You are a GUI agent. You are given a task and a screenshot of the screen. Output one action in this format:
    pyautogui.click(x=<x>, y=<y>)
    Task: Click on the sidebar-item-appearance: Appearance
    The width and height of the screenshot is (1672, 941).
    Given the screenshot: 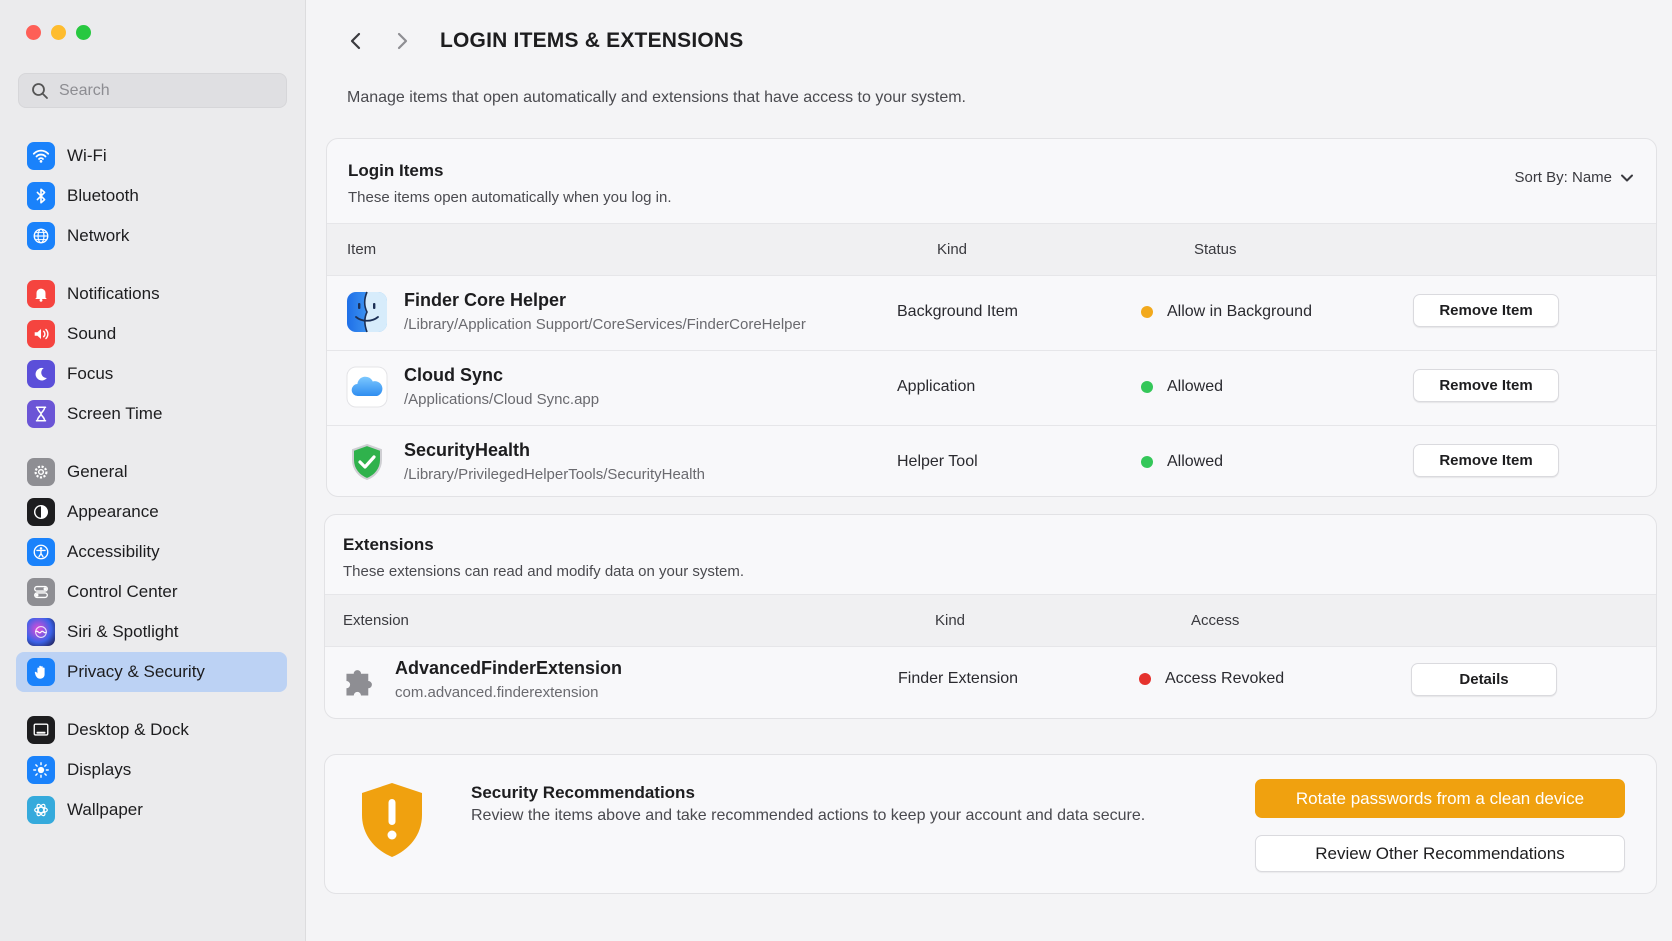 What is the action you would take?
    pyautogui.click(x=151, y=512)
    